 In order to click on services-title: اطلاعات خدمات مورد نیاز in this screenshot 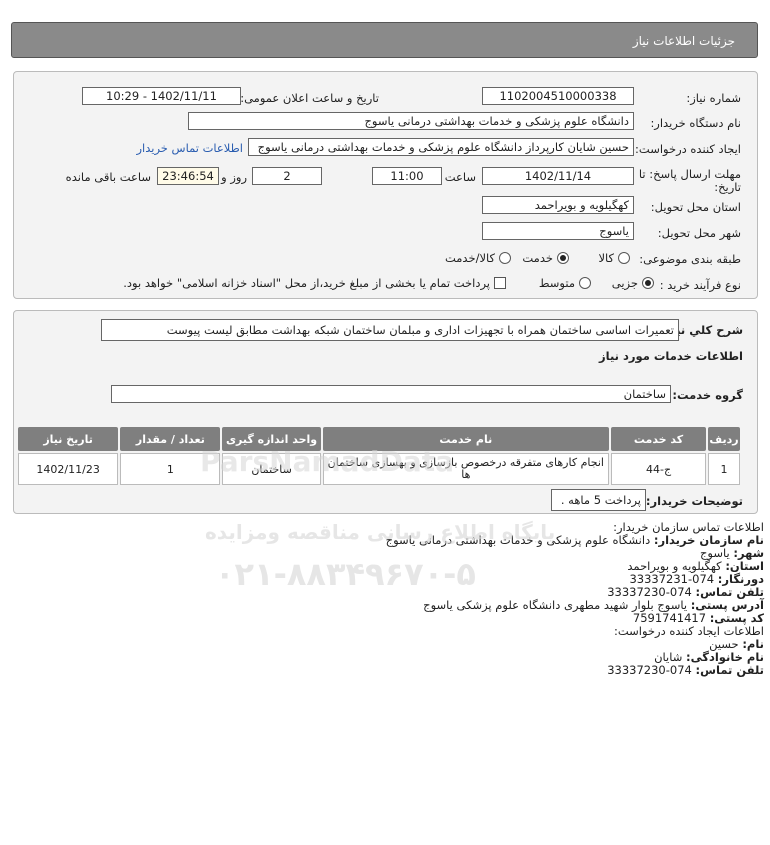, I will do `click(671, 356)`.